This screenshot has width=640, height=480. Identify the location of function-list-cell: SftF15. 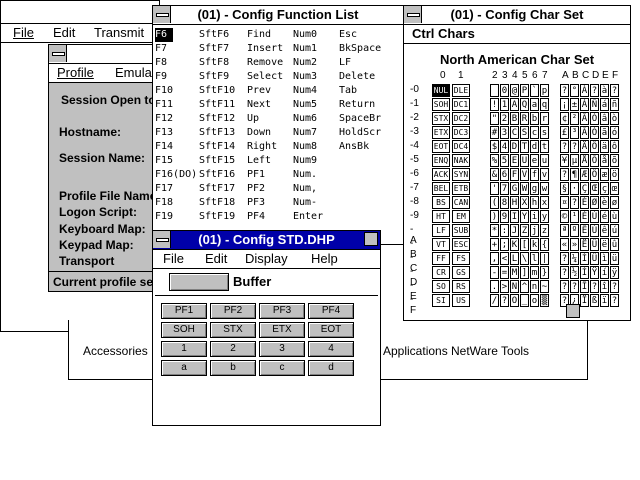
(217, 161).